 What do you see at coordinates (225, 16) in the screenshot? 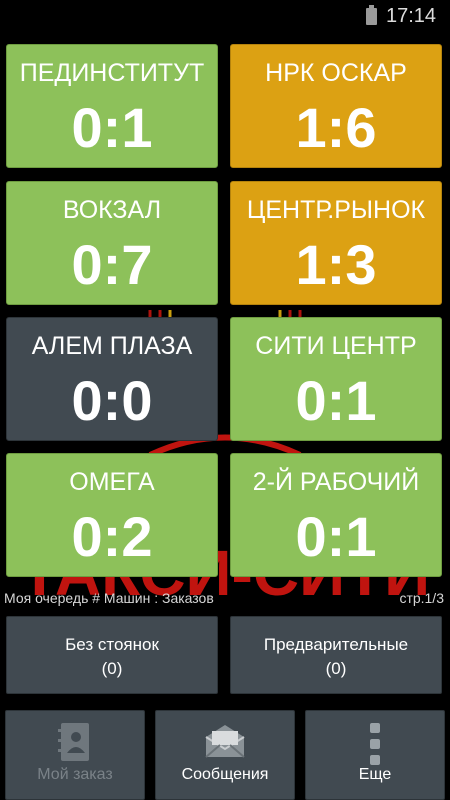
I see `status-bar: 17:14` at bounding box center [225, 16].